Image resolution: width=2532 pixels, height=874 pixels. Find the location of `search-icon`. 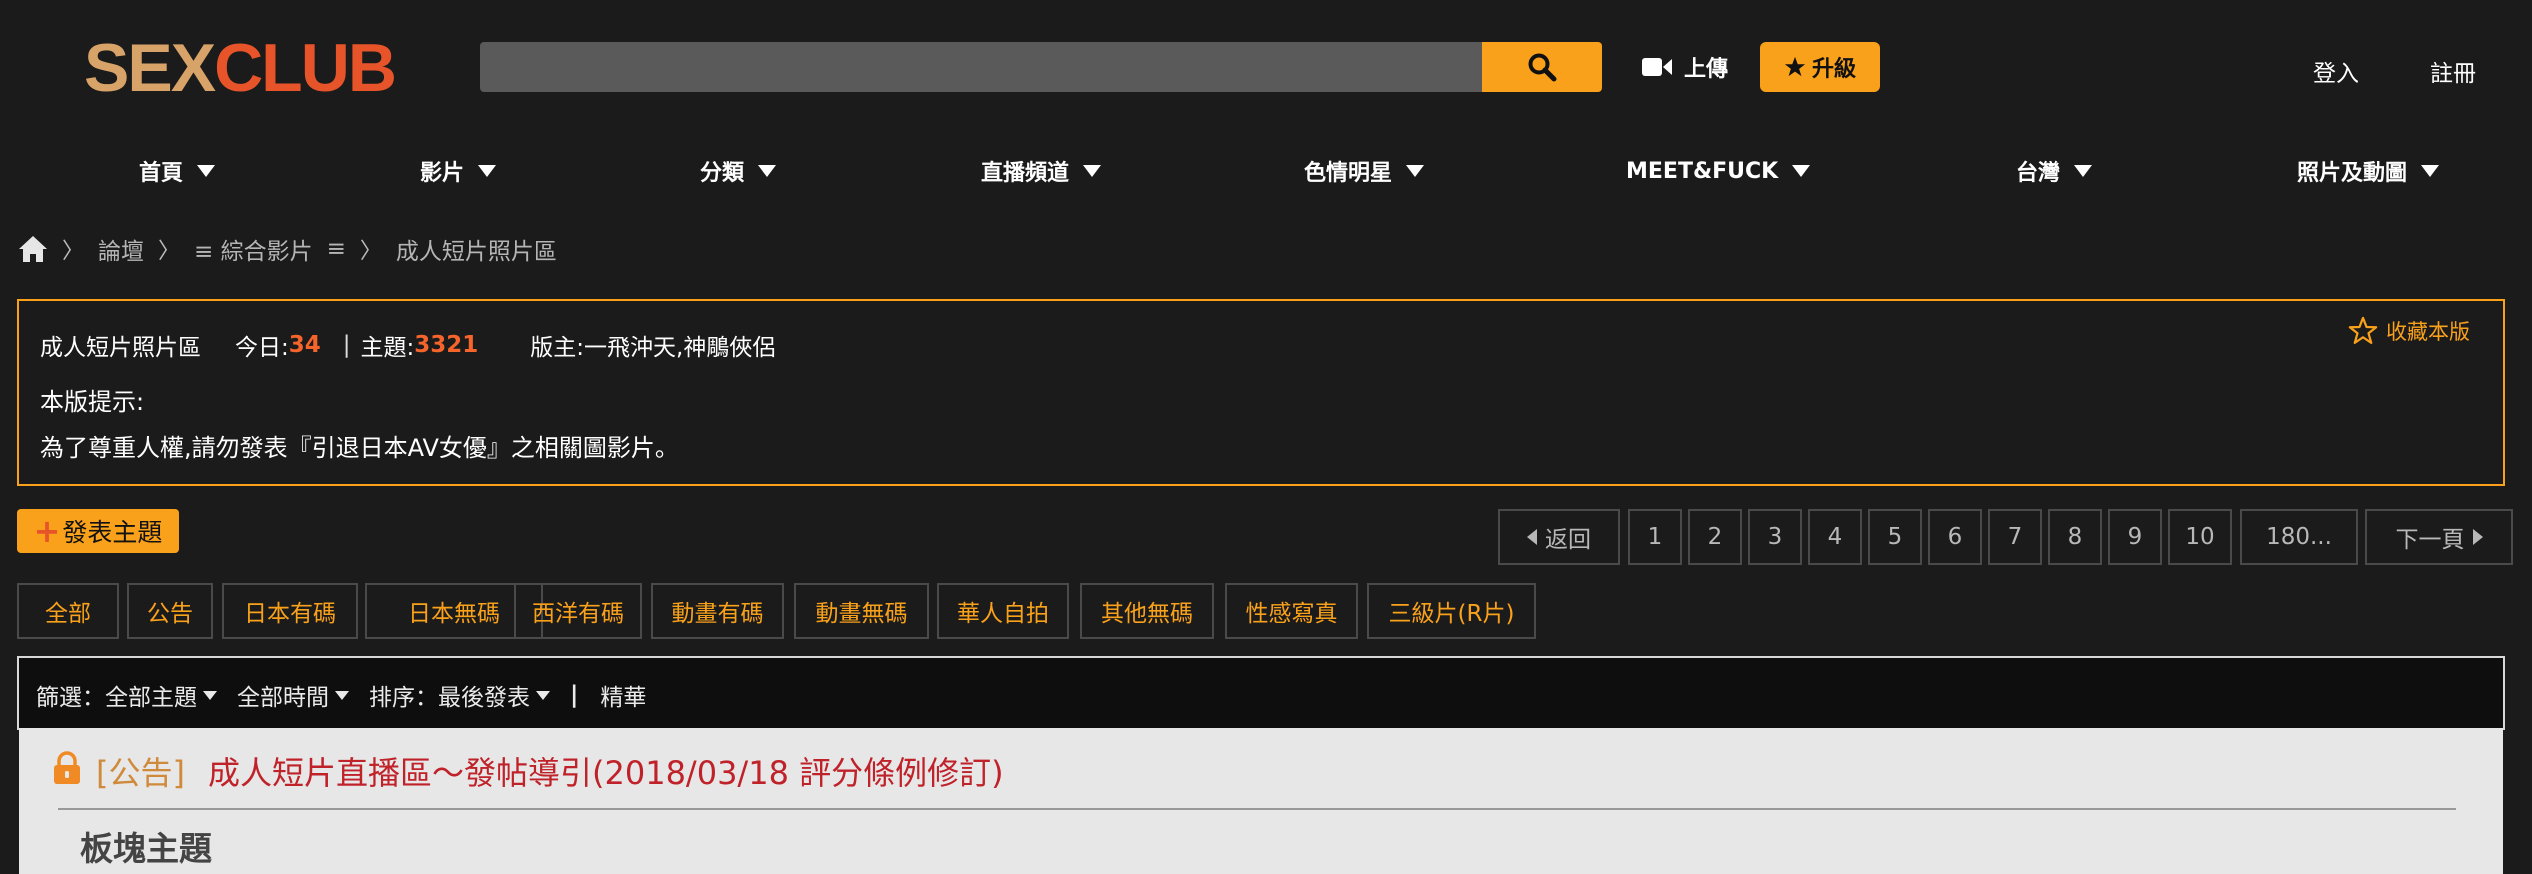

search-icon is located at coordinates (1542, 67).